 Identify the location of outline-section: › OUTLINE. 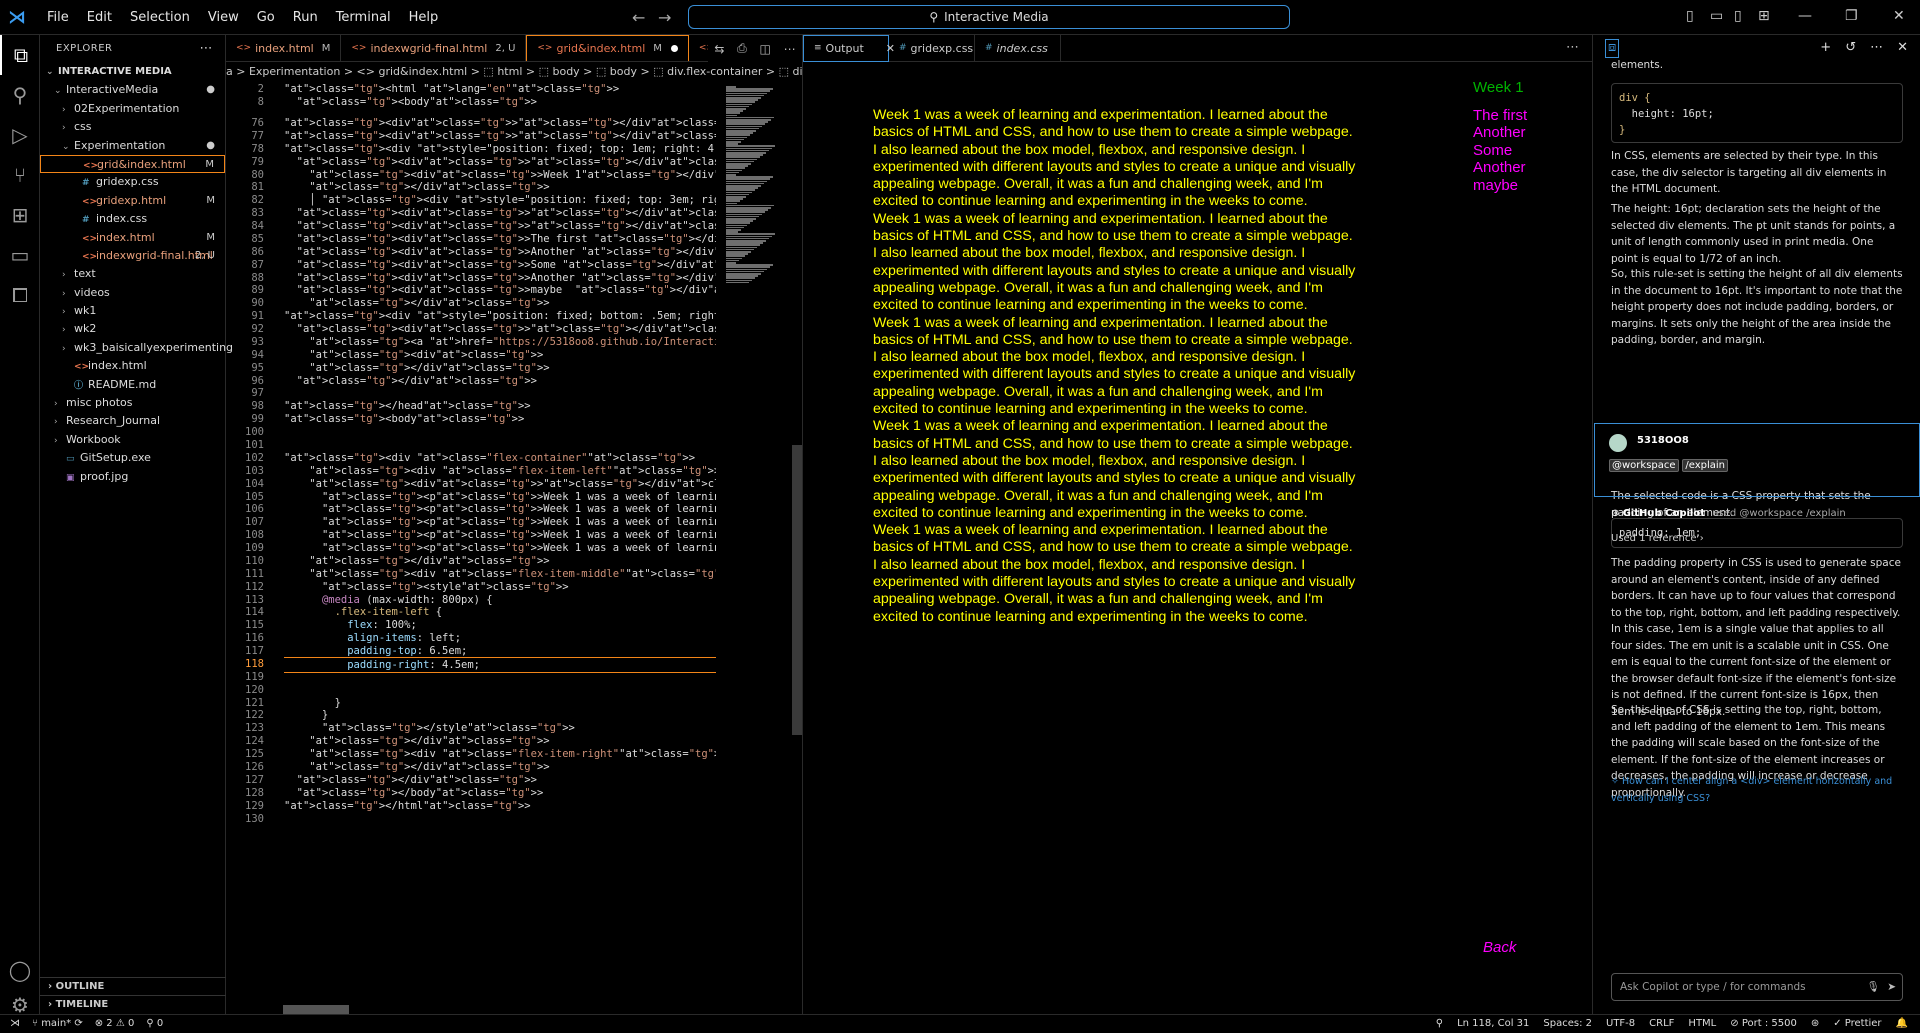
(133, 986).